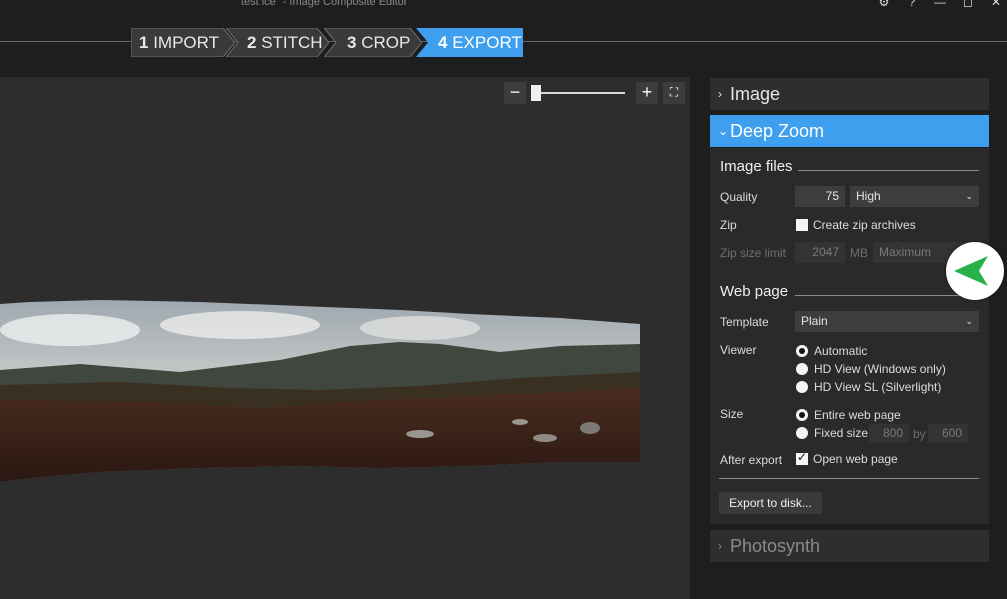  What do you see at coordinates (292, 42) in the screenshot?
I see `step-label: STITCH` at bounding box center [292, 42].